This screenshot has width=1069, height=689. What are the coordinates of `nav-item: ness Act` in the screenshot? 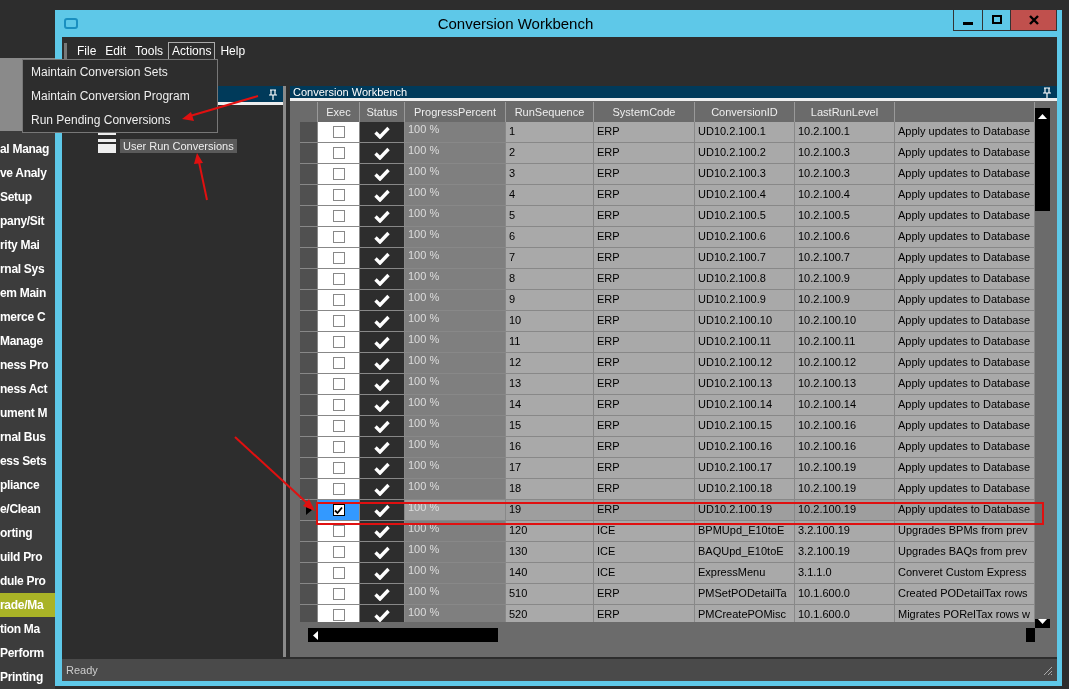 It's located at (27, 389).